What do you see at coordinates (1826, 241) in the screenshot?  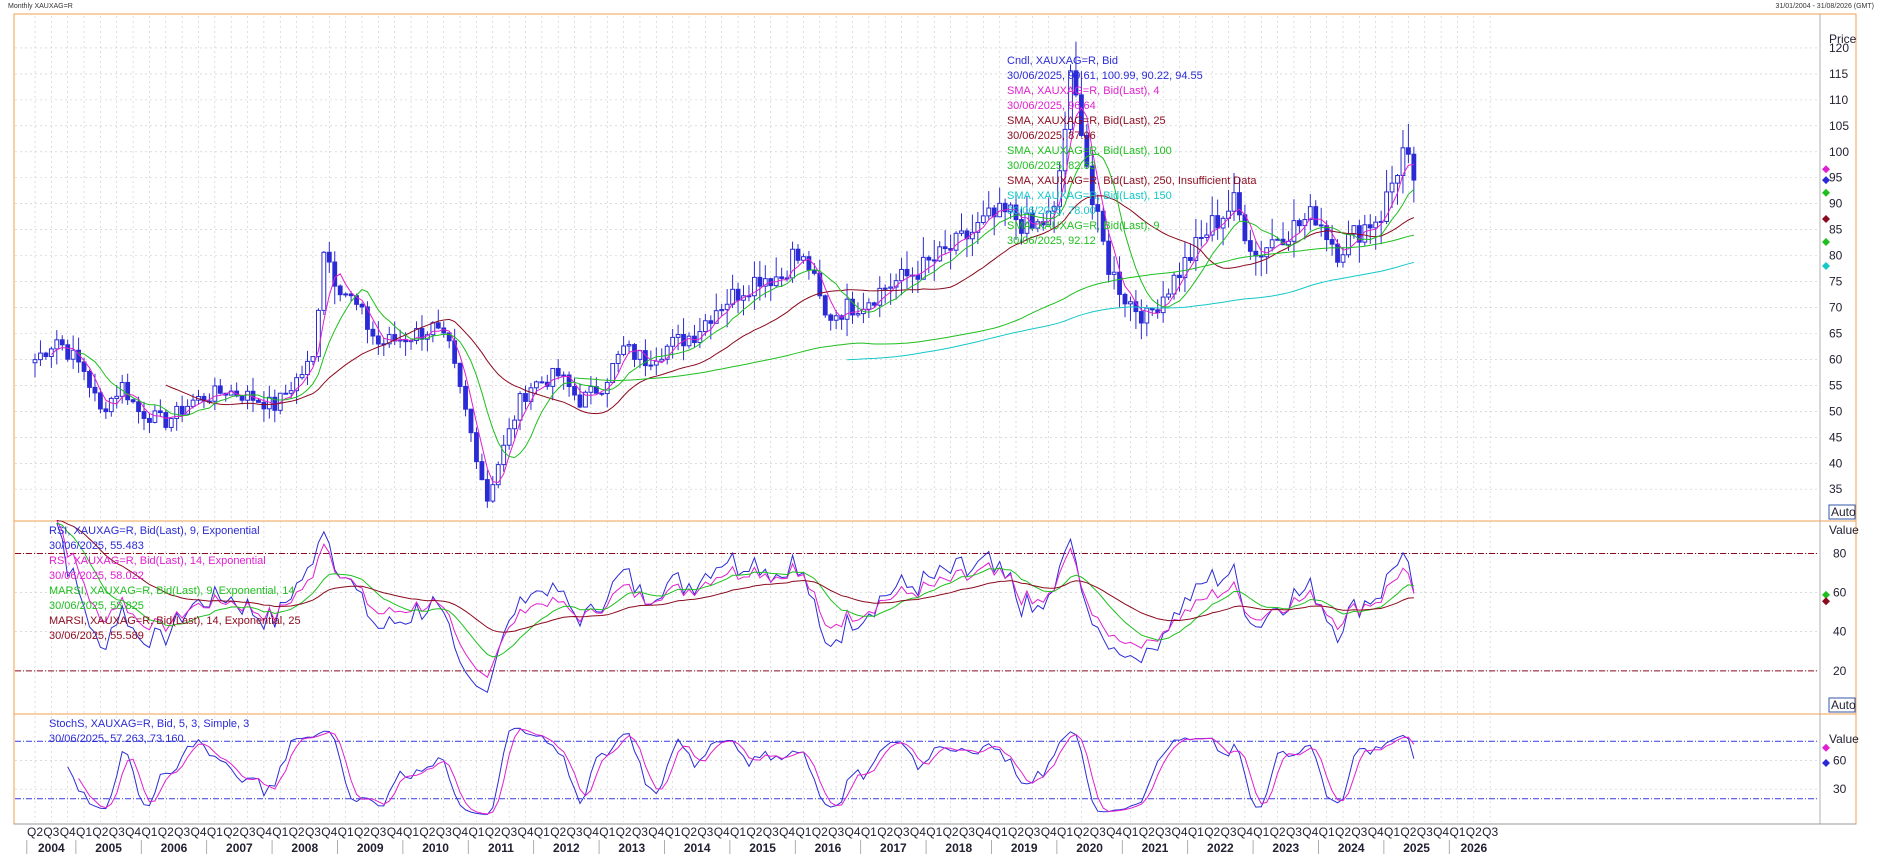 I see `sma-100-marker` at bounding box center [1826, 241].